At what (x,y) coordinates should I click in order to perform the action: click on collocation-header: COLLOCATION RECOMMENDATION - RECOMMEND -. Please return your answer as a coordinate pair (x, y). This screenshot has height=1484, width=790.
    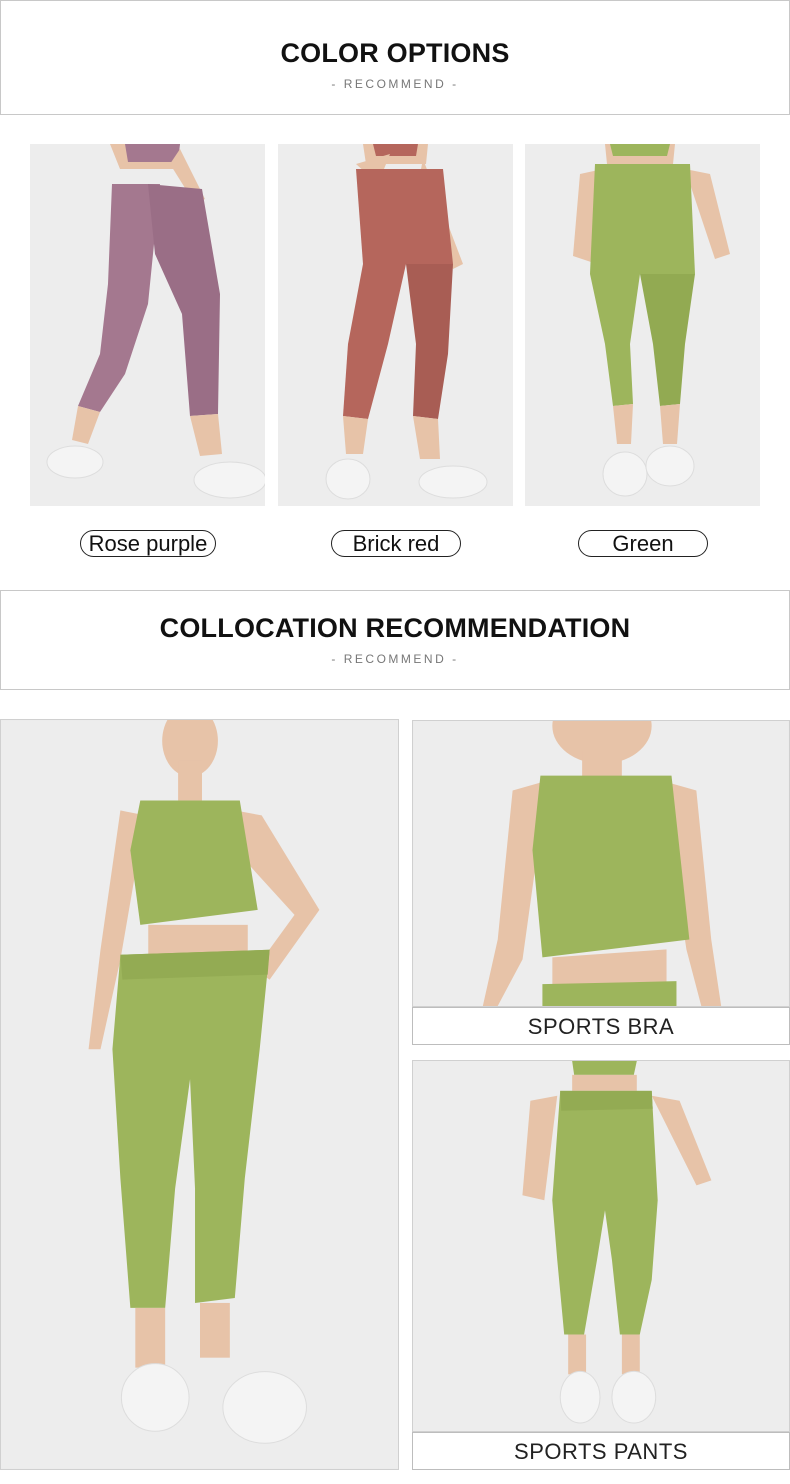
    Looking at the image, I should click on (395, 640).